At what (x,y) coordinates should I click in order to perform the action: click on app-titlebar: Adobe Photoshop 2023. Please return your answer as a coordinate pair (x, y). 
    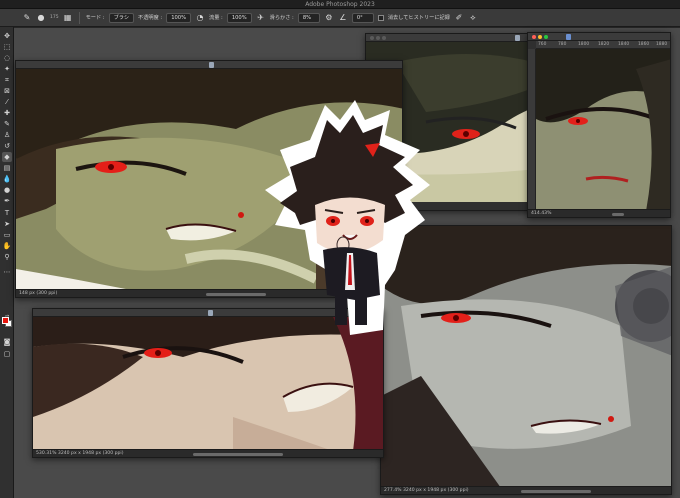
    Looking at the image, I should click on (340, 4).